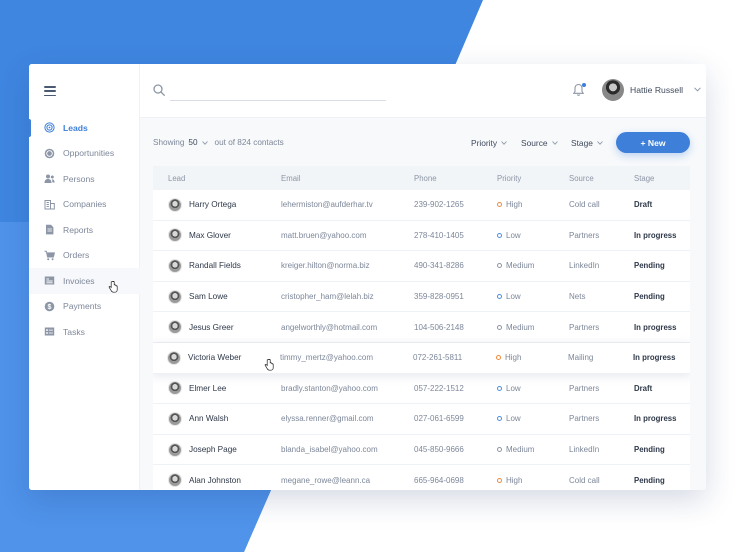 The image size is (736, 552). What do you see at coordinates (84, 307) in the screenshot?
I see `sidebar-item-payments: $ Payments` at bounding box center [84, 307].